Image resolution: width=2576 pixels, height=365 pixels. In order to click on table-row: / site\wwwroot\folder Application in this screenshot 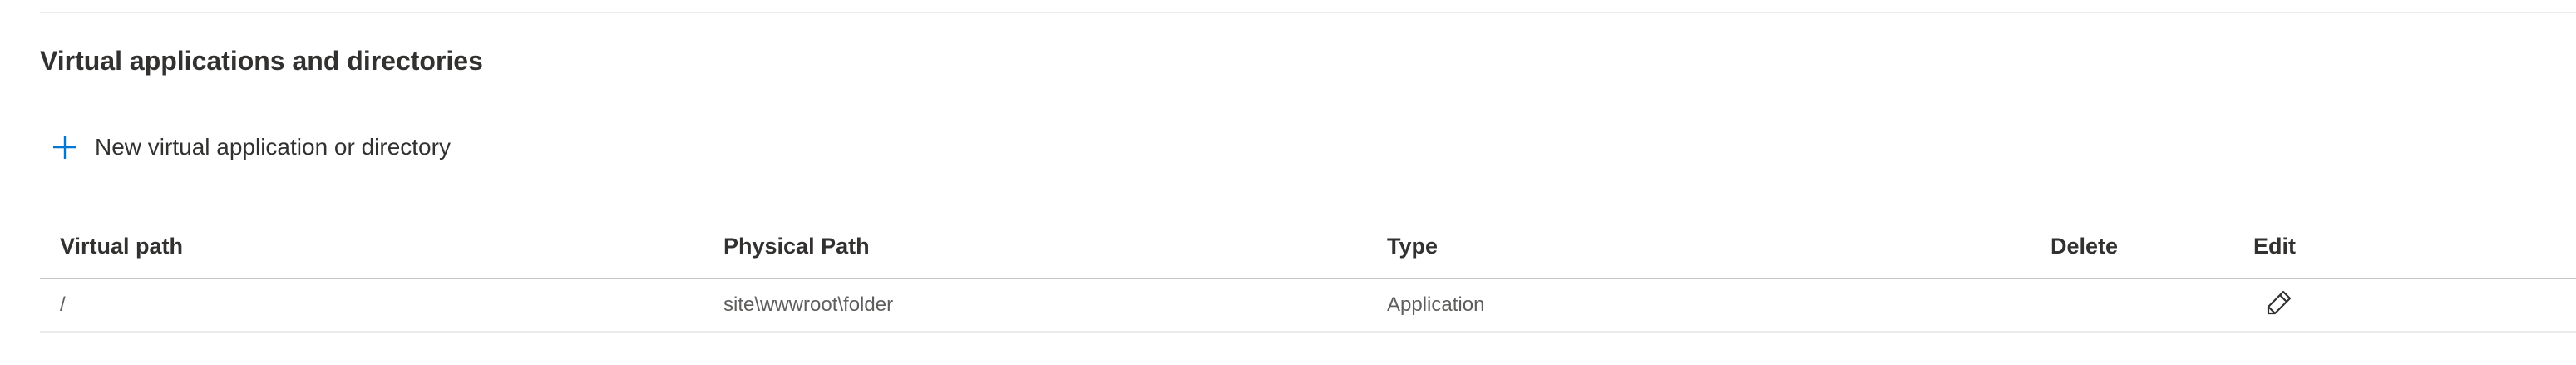, I will do `click(1308, 306)`.